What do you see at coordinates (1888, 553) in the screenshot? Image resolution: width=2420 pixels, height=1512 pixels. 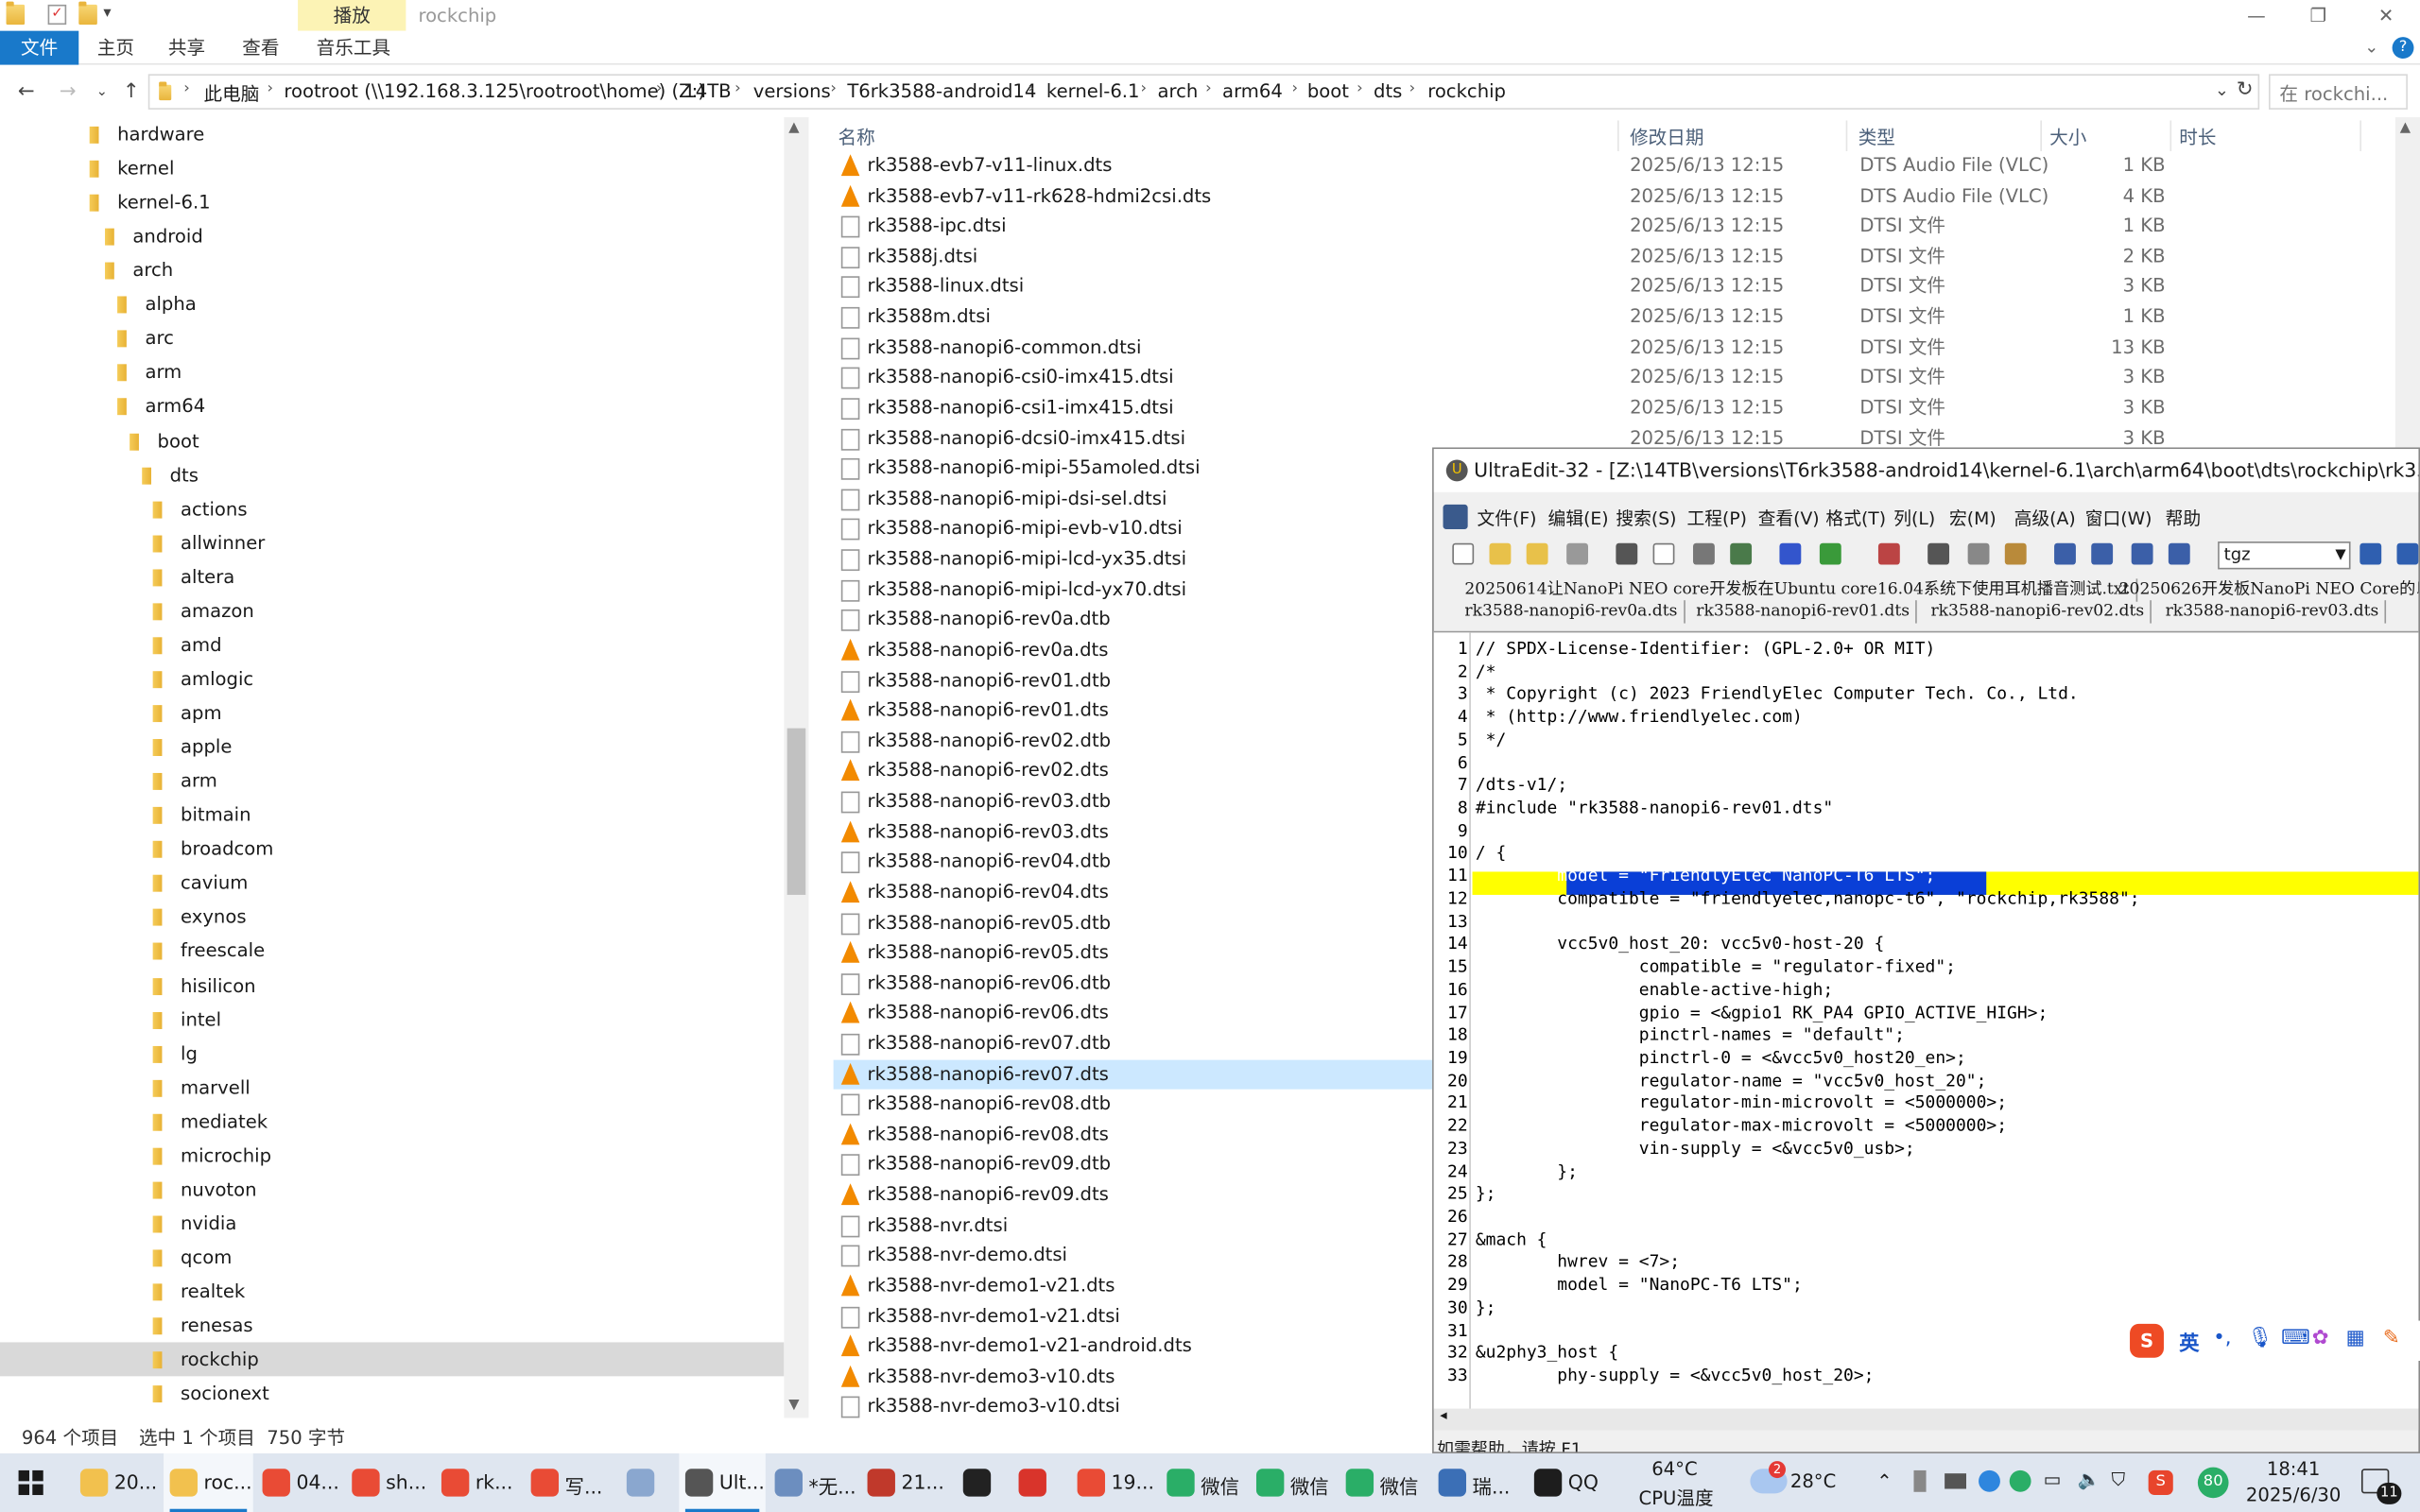 I see `column-mode-icon` at bounding box center [1888, 553].